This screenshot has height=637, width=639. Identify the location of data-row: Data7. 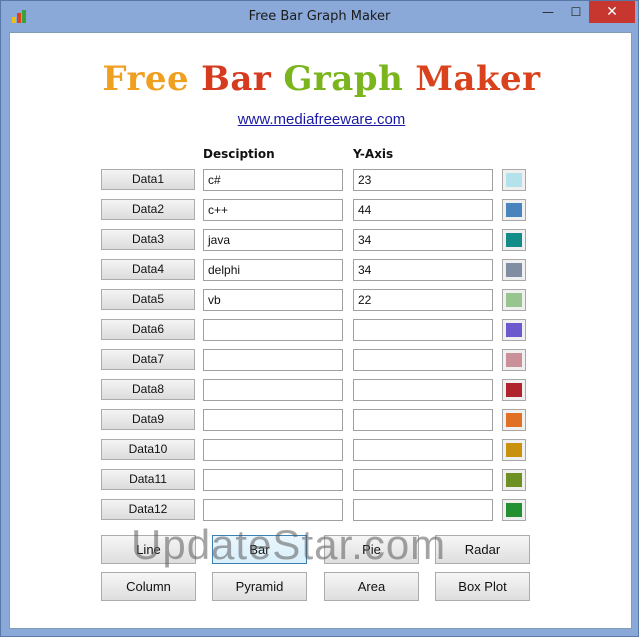
(321, 360).